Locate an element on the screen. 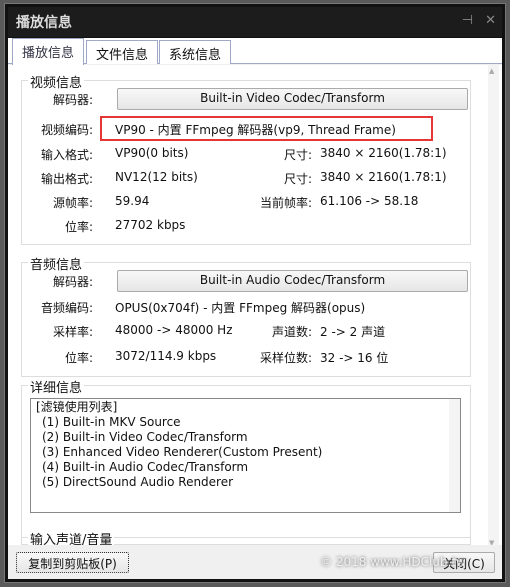  tab-system-info: 系统信息 is located at coordinates (195, 52).